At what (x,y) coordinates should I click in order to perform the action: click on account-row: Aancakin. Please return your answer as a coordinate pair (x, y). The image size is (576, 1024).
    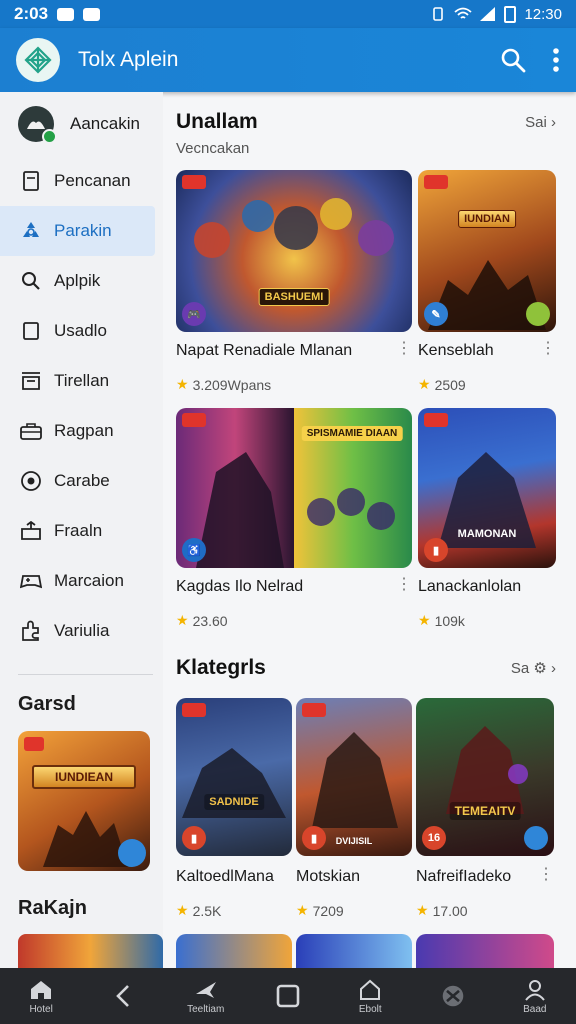
    Looking at the image, I should click on (81, 124).